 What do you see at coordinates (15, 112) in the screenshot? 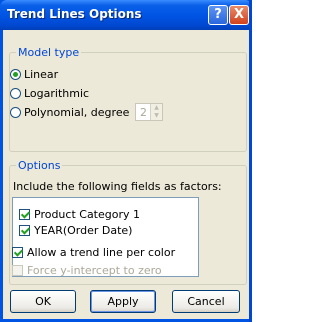
I see `radio-polynomial-button` at bounding box center [15, 112].